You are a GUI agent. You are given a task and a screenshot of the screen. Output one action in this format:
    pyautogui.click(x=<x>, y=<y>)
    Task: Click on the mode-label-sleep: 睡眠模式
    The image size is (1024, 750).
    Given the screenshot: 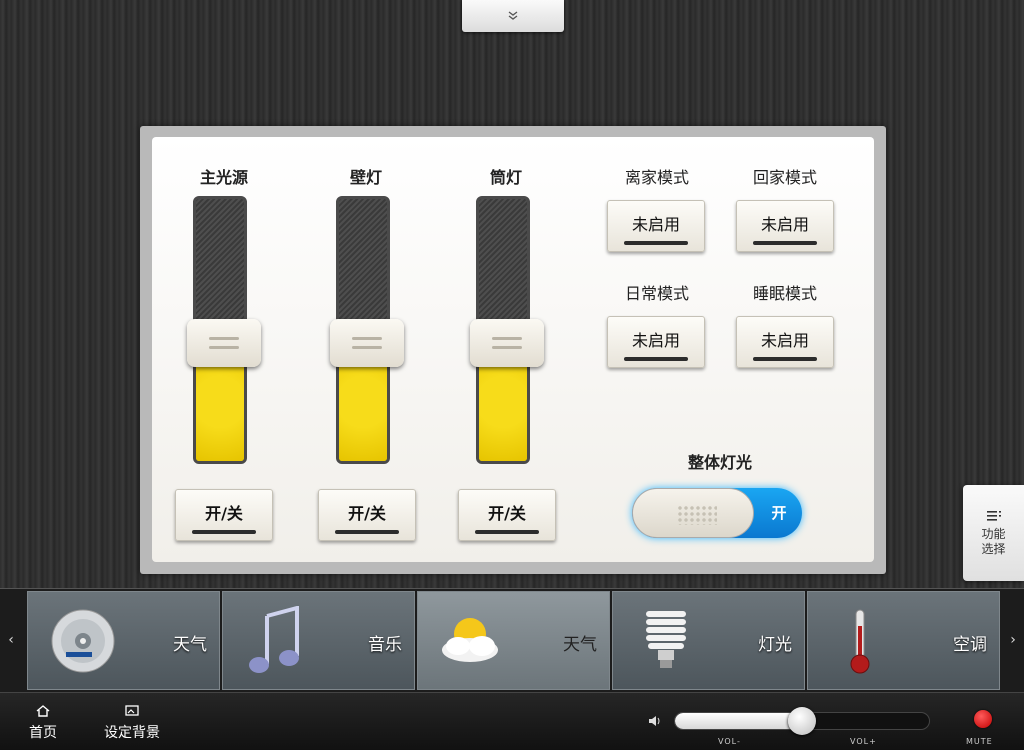 What is the action you would take?
    pyautogui.click(x=784, y=293)
    